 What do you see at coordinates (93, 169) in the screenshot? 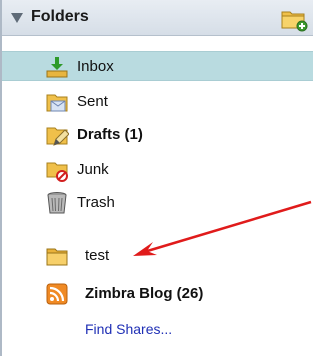
I see `folder-label: Junk` at bounding box center [93, 169].